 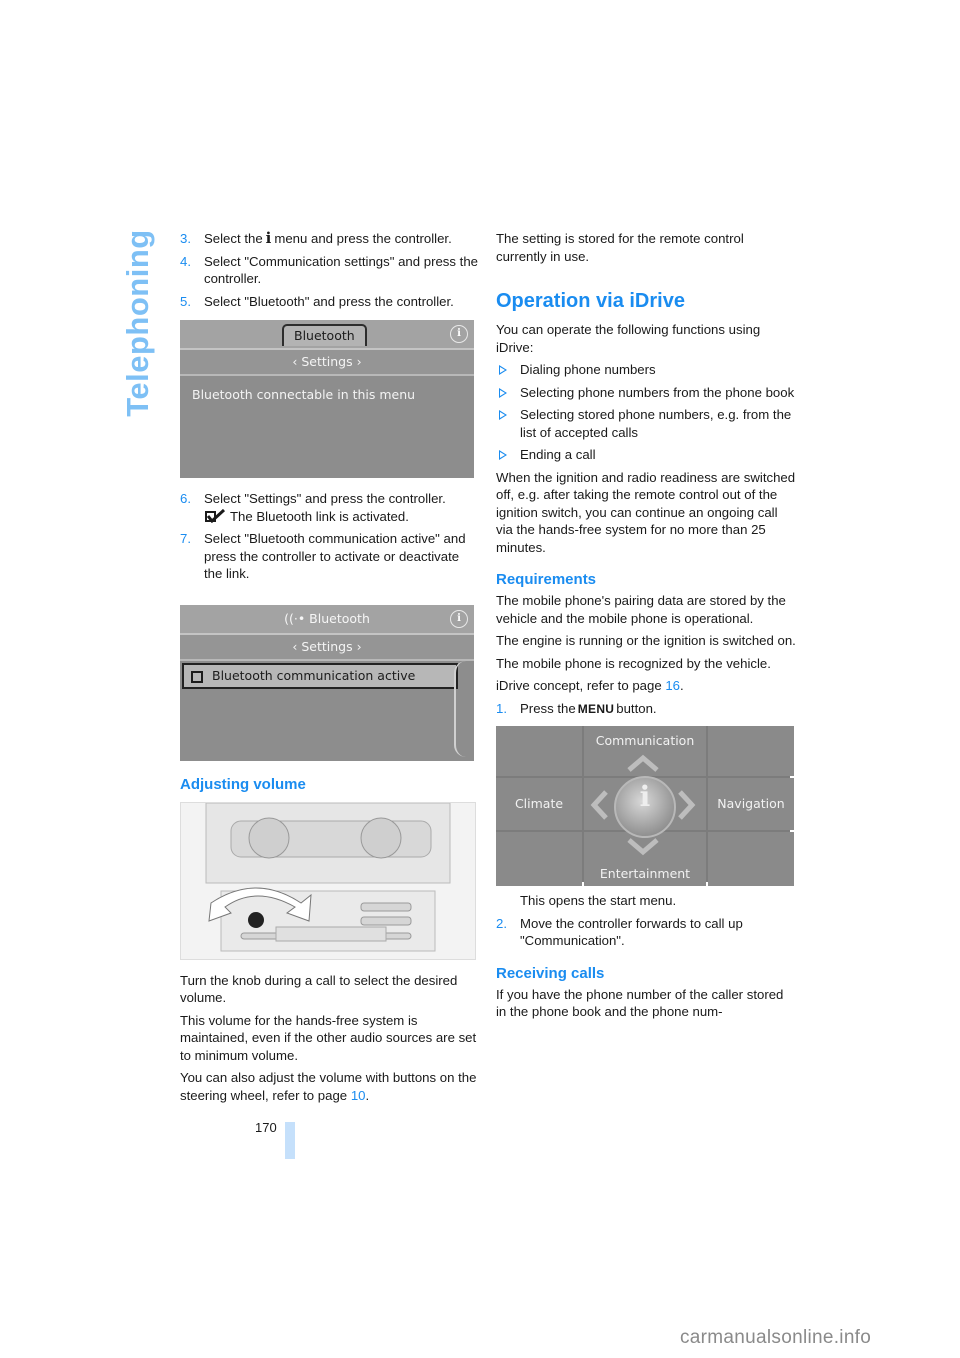 What do you see at coordinates (314, 675) in the screenshot?
I see `option-label: Bluetooth communication active` at bounding box center [314, 675].